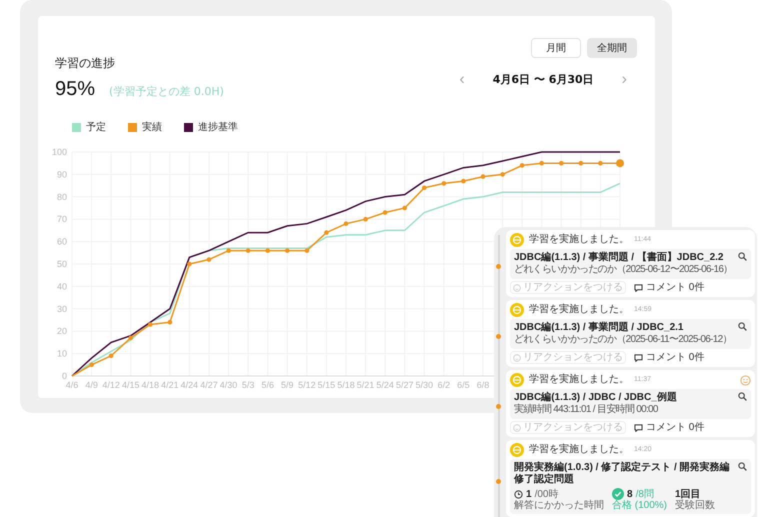 This screenshot has width=758, height=517. What do you see at coordinates (189, 385) in the screenshot?
I see `axis-label: 4/24` at bounding box center [189, 385].